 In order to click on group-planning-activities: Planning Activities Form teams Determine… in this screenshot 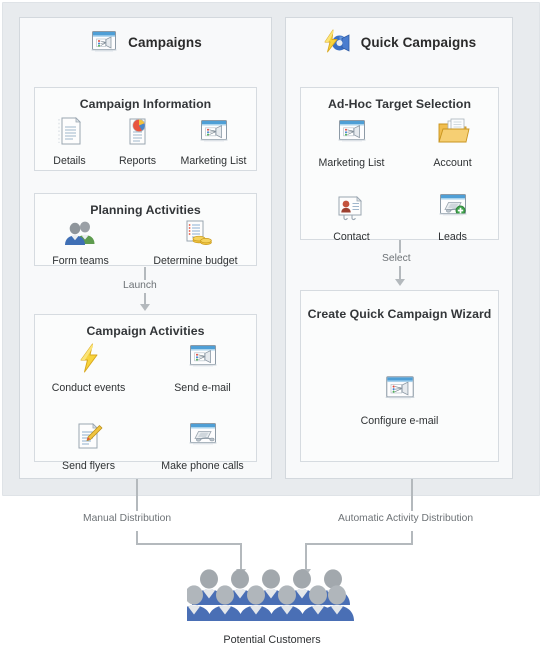, I will do `click(145, 230)`.